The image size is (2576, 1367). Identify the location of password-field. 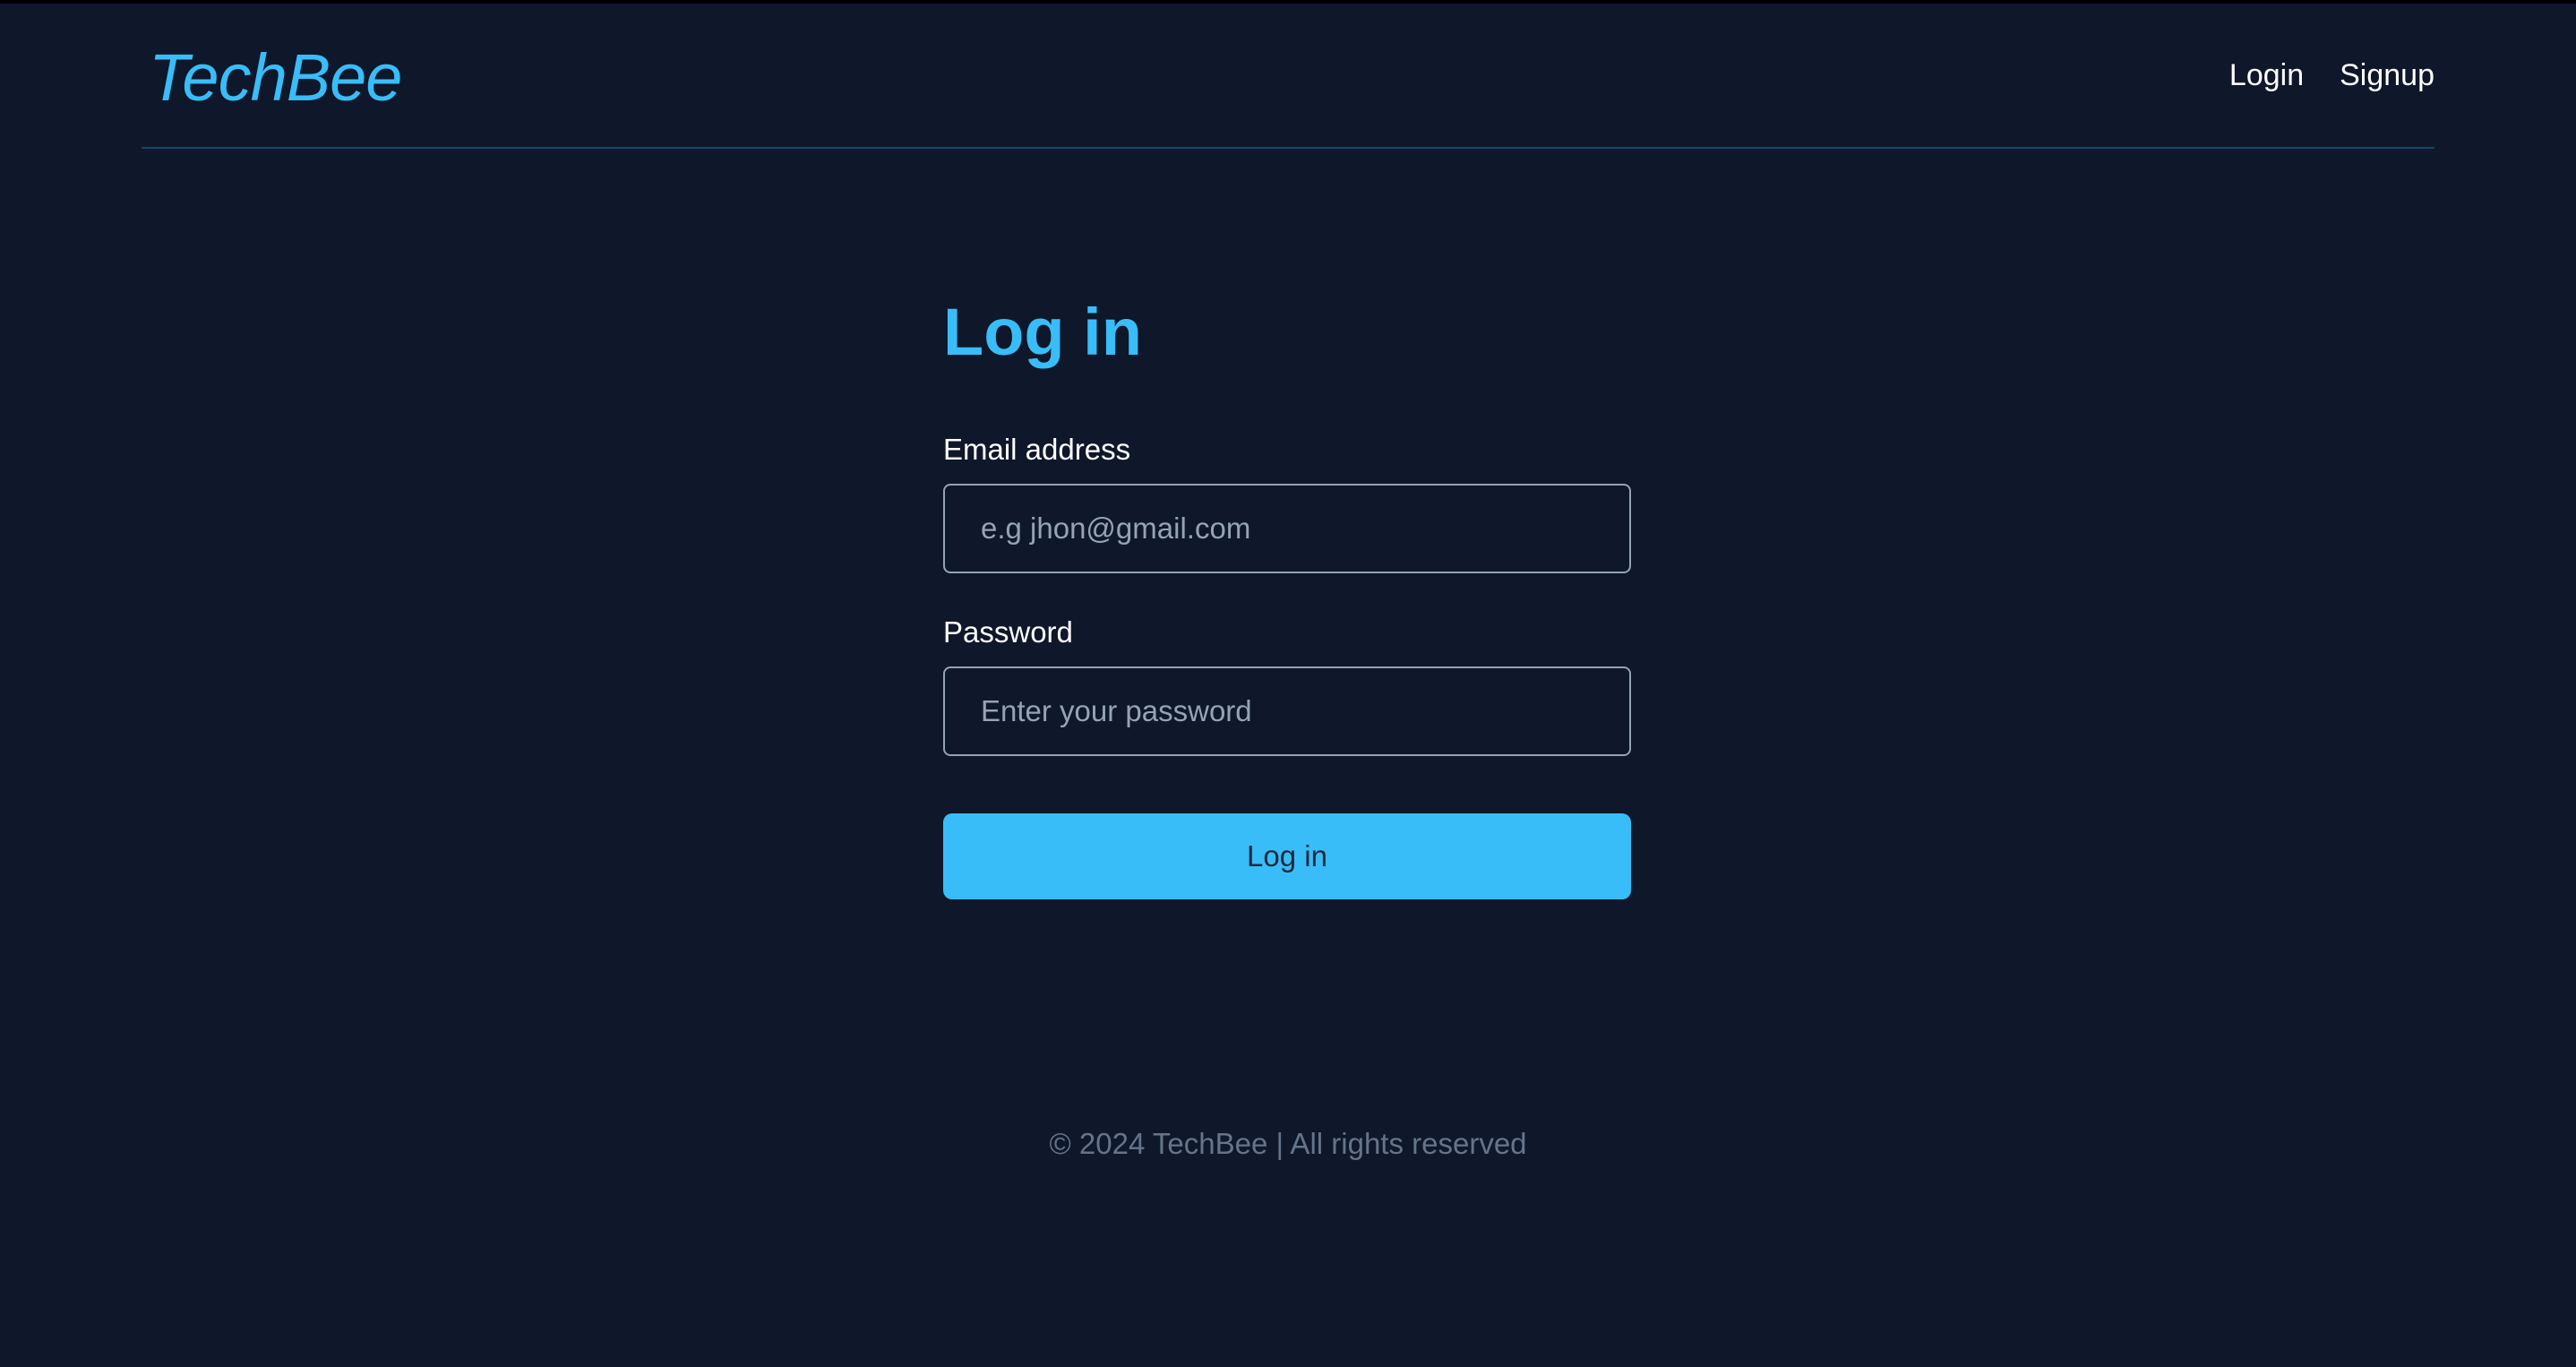
(1287, 711).